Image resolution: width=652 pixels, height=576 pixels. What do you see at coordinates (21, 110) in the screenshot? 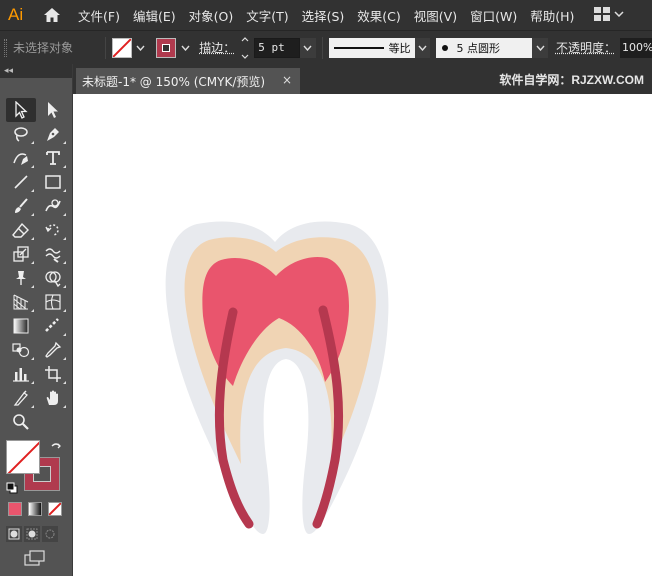
I see `selection-tool` at bounding box center [21, 110].